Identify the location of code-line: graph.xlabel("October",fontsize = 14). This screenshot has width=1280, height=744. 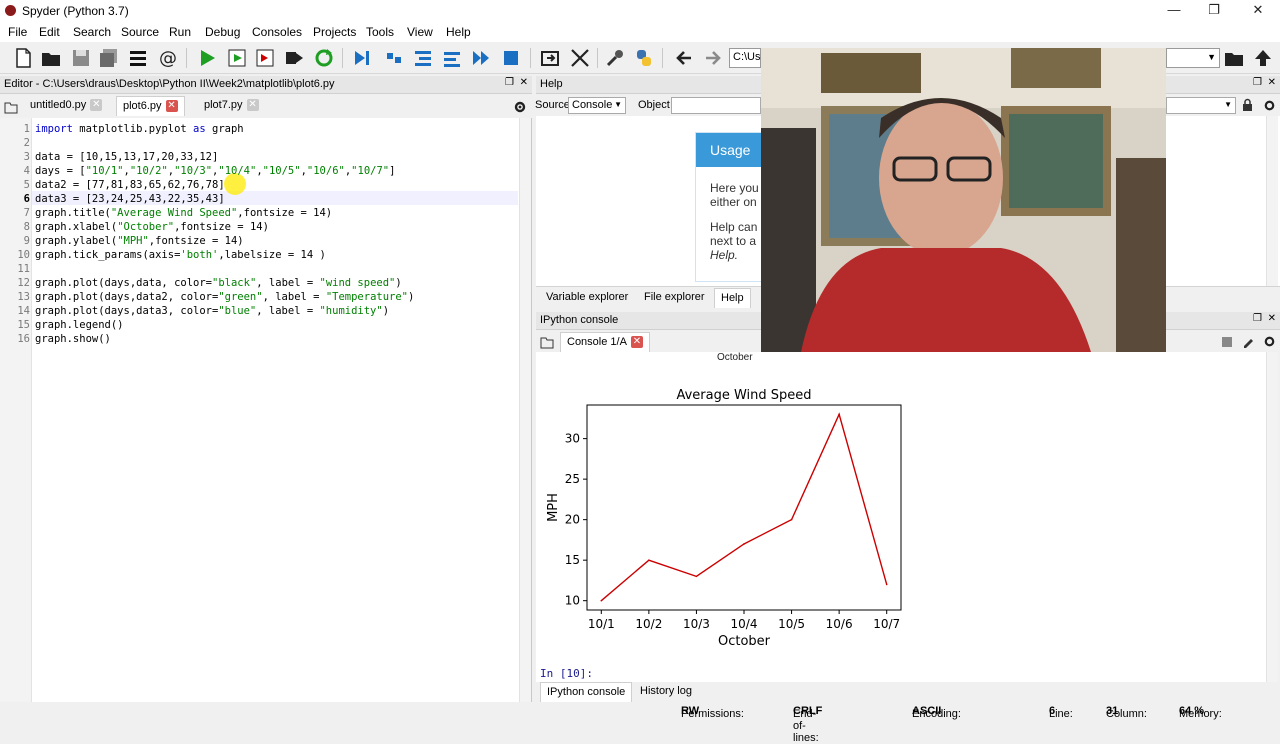
(152, 227).